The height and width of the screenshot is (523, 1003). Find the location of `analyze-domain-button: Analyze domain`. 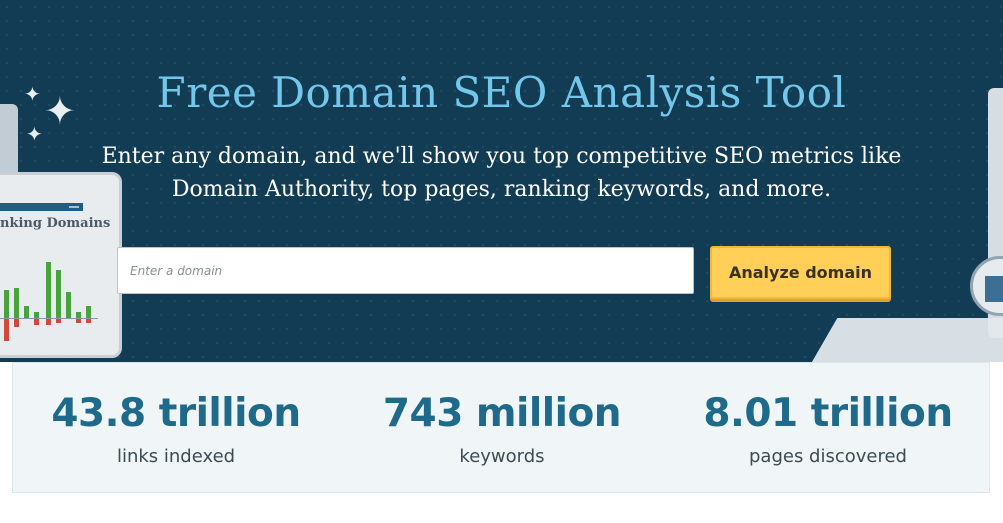

analyze-domain-button: Analyze domain is located at coordinates (800, 272).